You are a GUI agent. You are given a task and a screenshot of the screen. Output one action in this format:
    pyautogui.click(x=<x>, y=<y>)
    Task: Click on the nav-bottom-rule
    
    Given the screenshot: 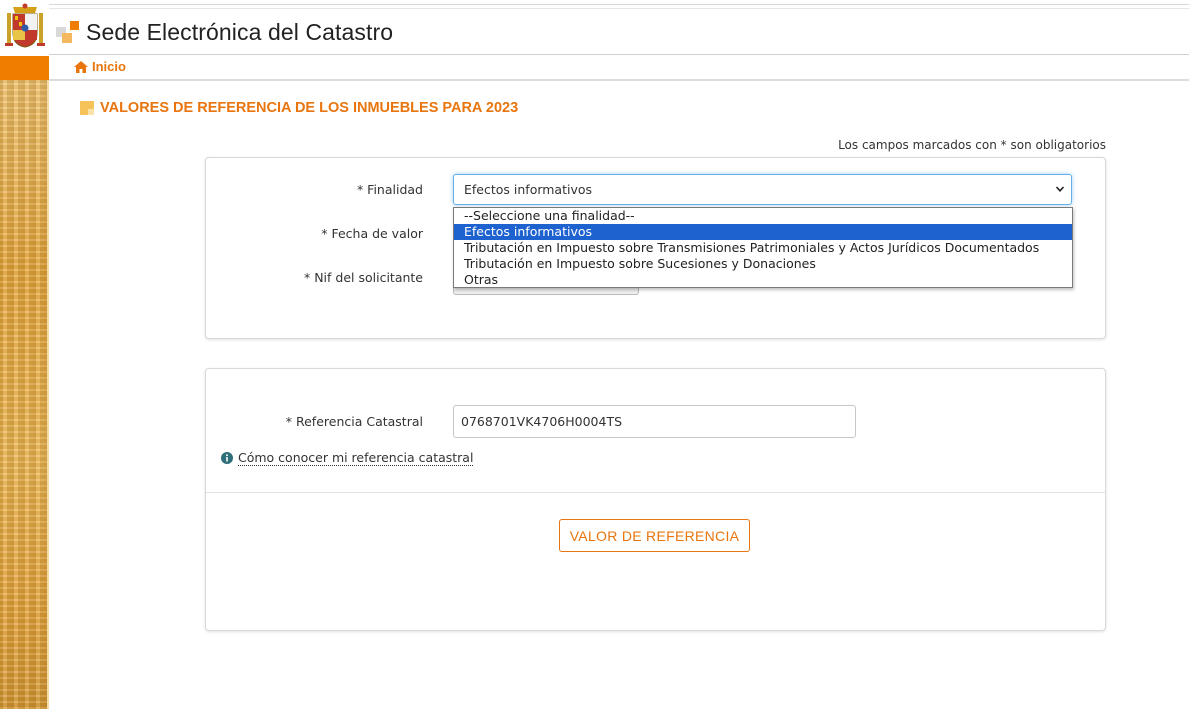 What is the action you would take?
    pyautogui.click(x=619, y=80)
    